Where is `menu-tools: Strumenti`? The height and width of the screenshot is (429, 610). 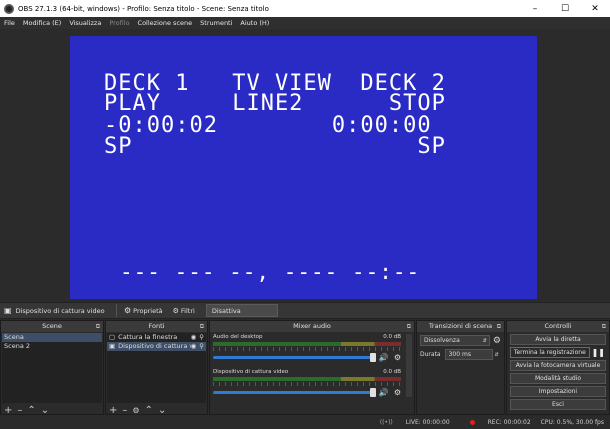 menu-tools: Strumenti is located at coordinates (216, 23).